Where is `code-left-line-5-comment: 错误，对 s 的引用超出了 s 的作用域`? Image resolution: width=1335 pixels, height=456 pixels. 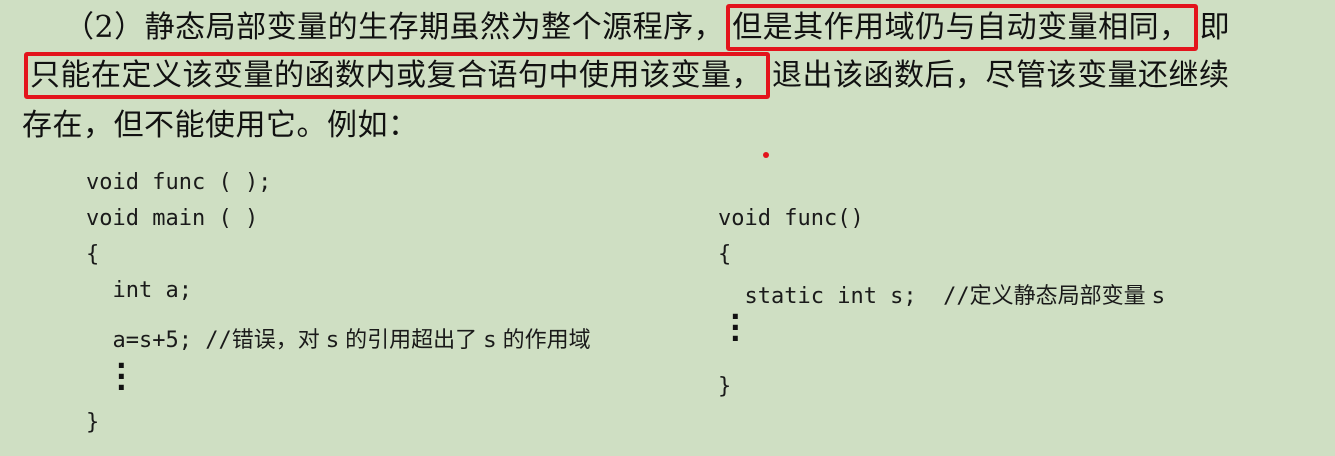
code-left-line-5-comment: 错误，对 s 的引用超出了 s 的作用域 is located at coordinates (411, 340).